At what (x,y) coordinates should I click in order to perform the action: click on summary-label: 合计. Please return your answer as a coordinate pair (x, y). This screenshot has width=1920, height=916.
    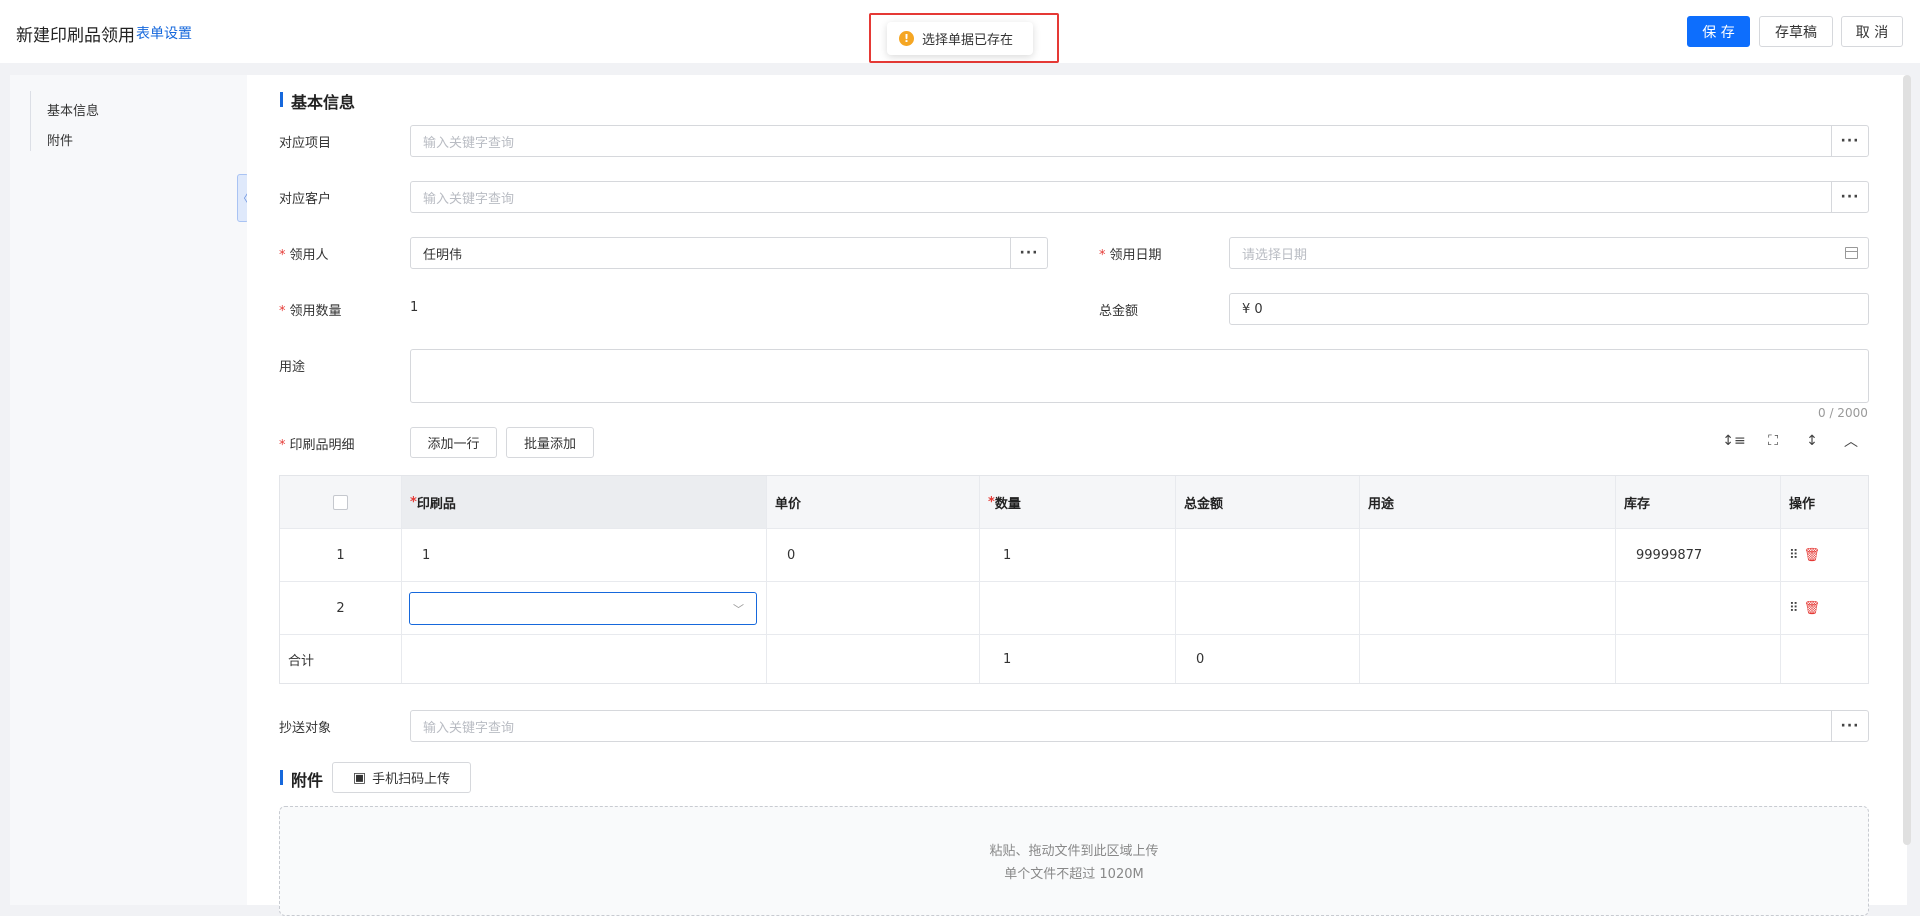
    Looking at the image, I should click on (341, 659).